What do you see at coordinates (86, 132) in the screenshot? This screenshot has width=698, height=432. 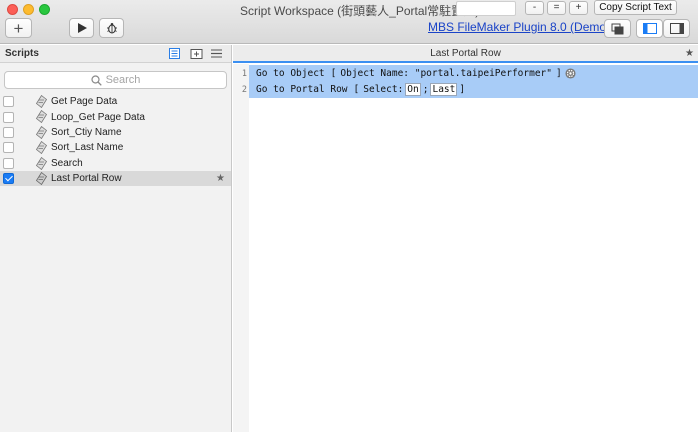 I see `script-name: Sort_Ctiy Name` at bounding box center [86, 132].